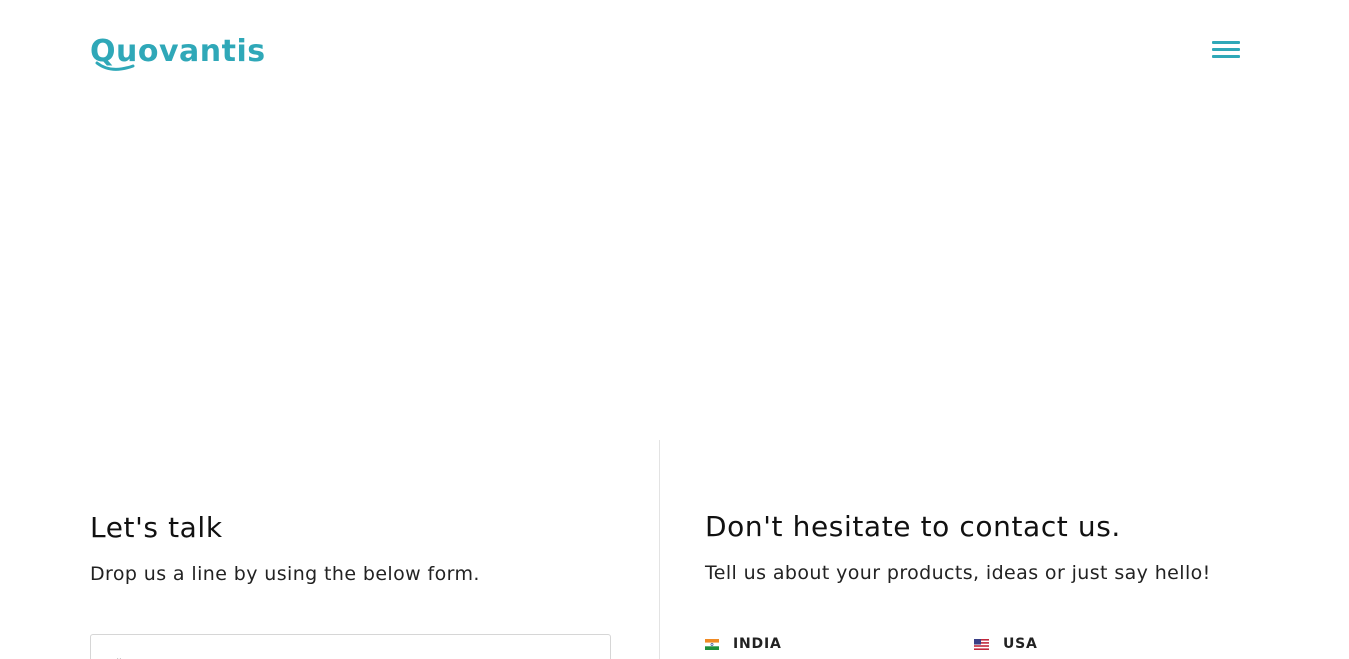  I want to click on usa-flag-icon, so click(981, 644).